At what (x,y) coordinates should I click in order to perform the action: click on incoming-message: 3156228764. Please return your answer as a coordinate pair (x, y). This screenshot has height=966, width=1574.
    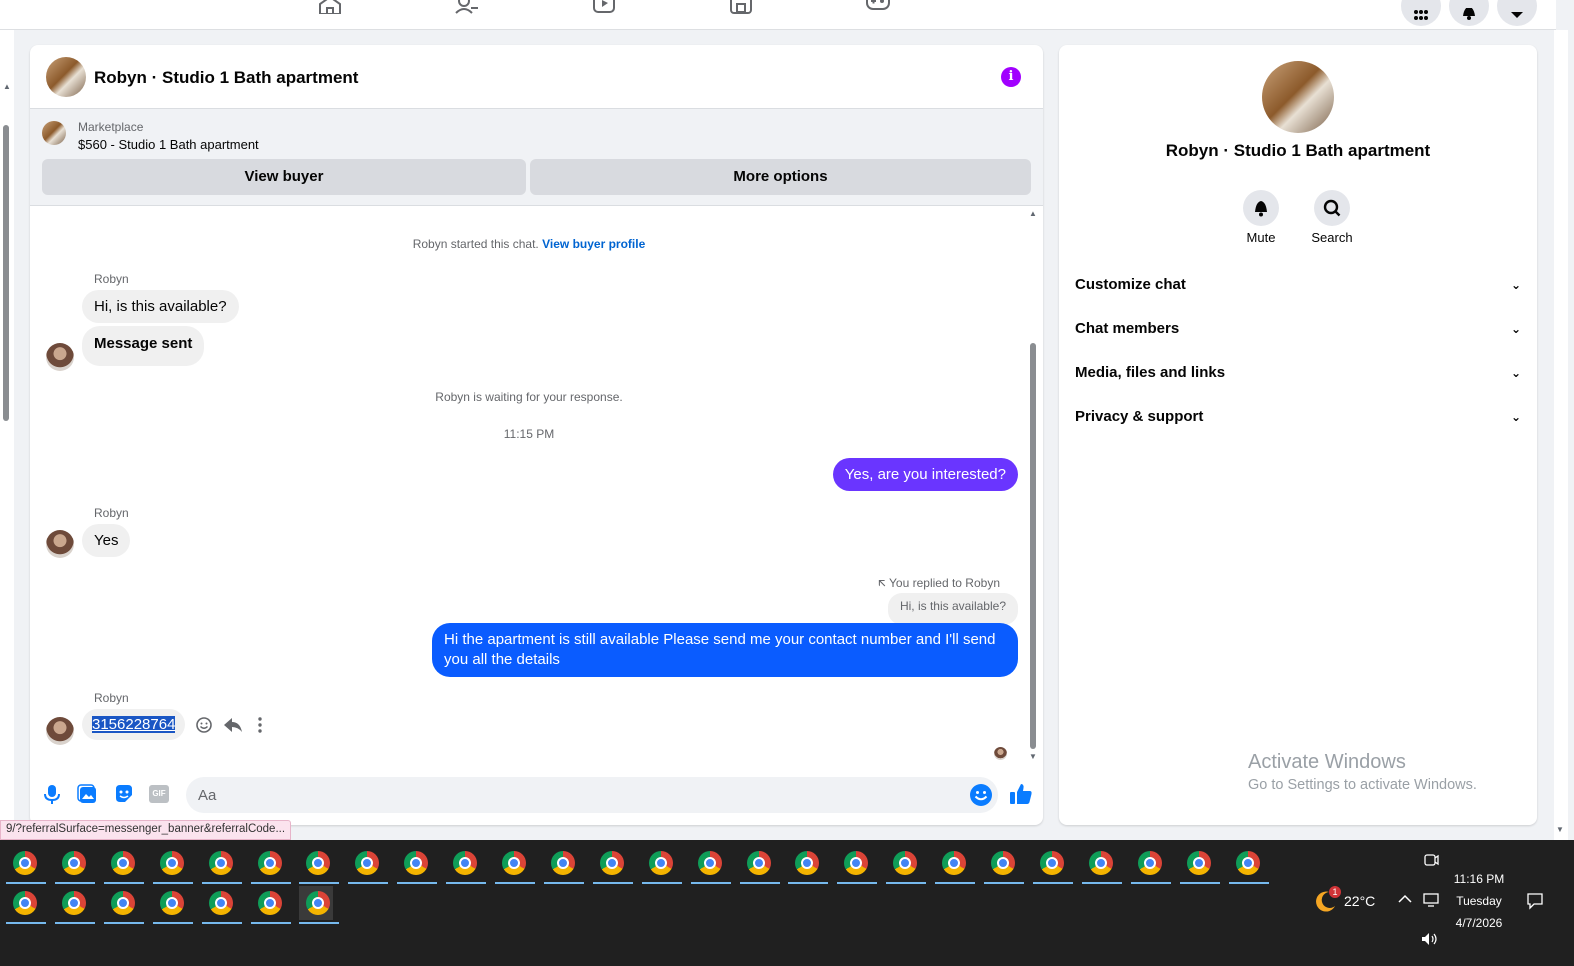
    Looking at the image, I should click on (134, 724).